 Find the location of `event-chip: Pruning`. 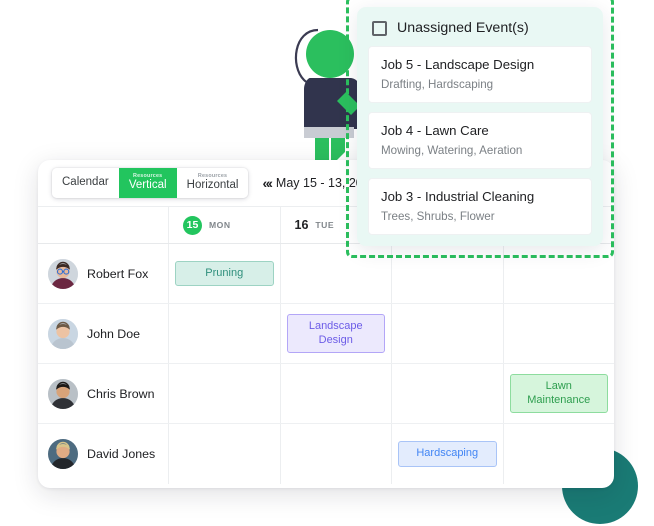

event-chip: Pruning is located at coordinates (224, 273).